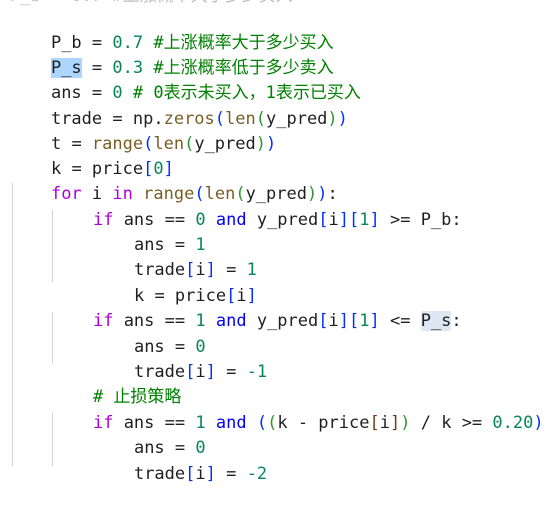  What do you see at coordinates (257, 206) in the screenshot?
I see `code-line-8: if ans == 0 and y_pred[i][1] >= P_b:` at bounding box center [257, 206].